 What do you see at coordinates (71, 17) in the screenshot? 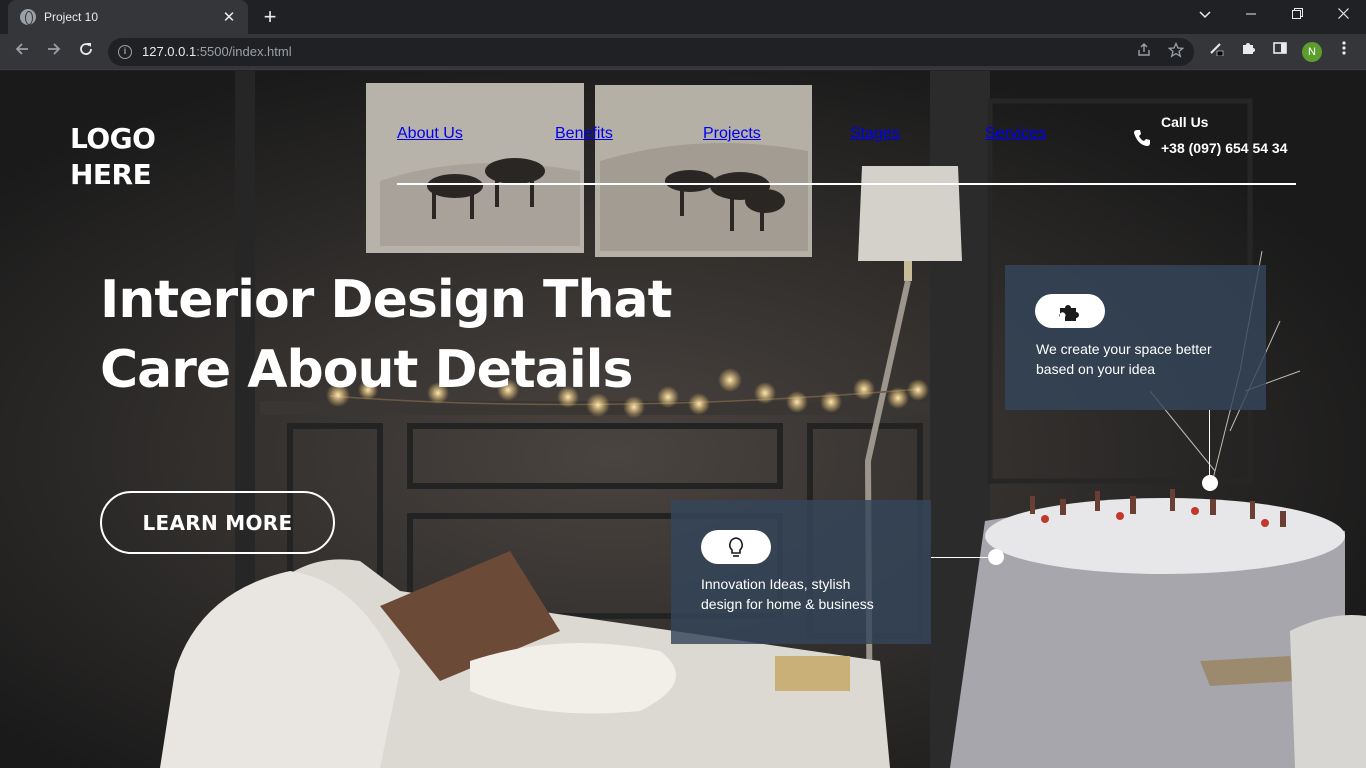
I see `tab-title: Project 10` at bounding box center [71, 17].